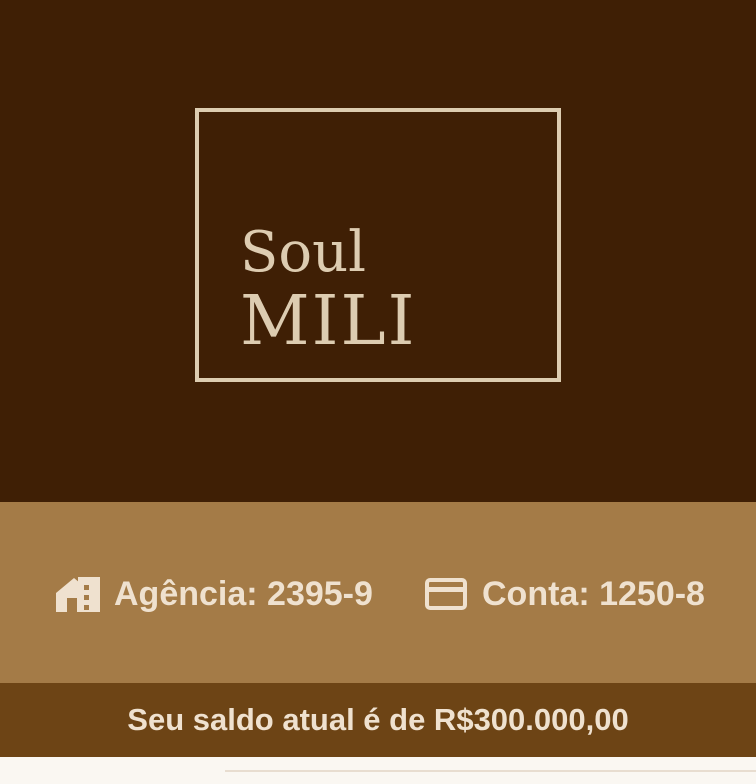  Describe the element at coordinates (328, 321) in the screenshot. I see `logo-line-2: MILI` at that location.